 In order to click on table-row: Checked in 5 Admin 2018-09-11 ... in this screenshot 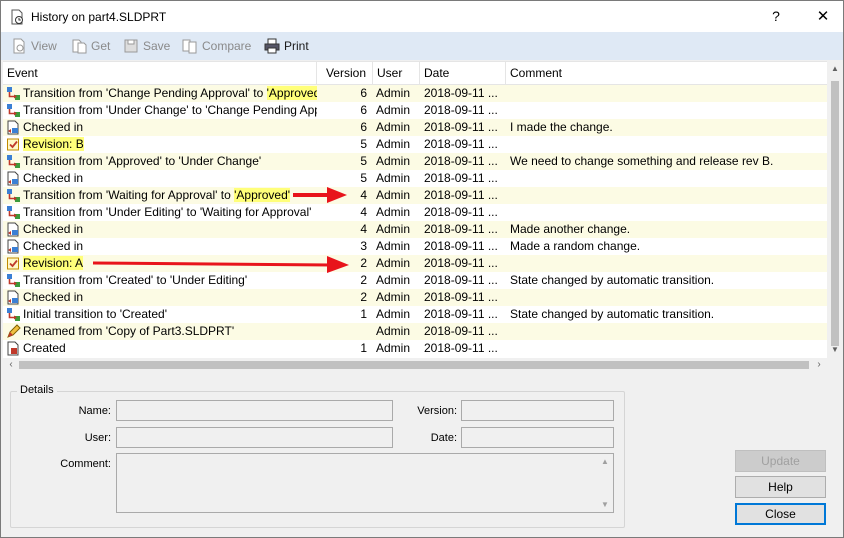, I will do `click(416, 178)`.